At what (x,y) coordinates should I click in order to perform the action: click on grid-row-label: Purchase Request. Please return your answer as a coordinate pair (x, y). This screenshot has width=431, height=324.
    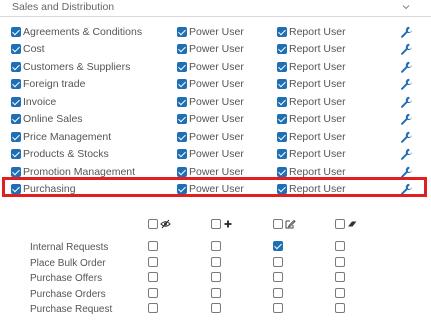
    Looking at the image, I should click on (71, 309).